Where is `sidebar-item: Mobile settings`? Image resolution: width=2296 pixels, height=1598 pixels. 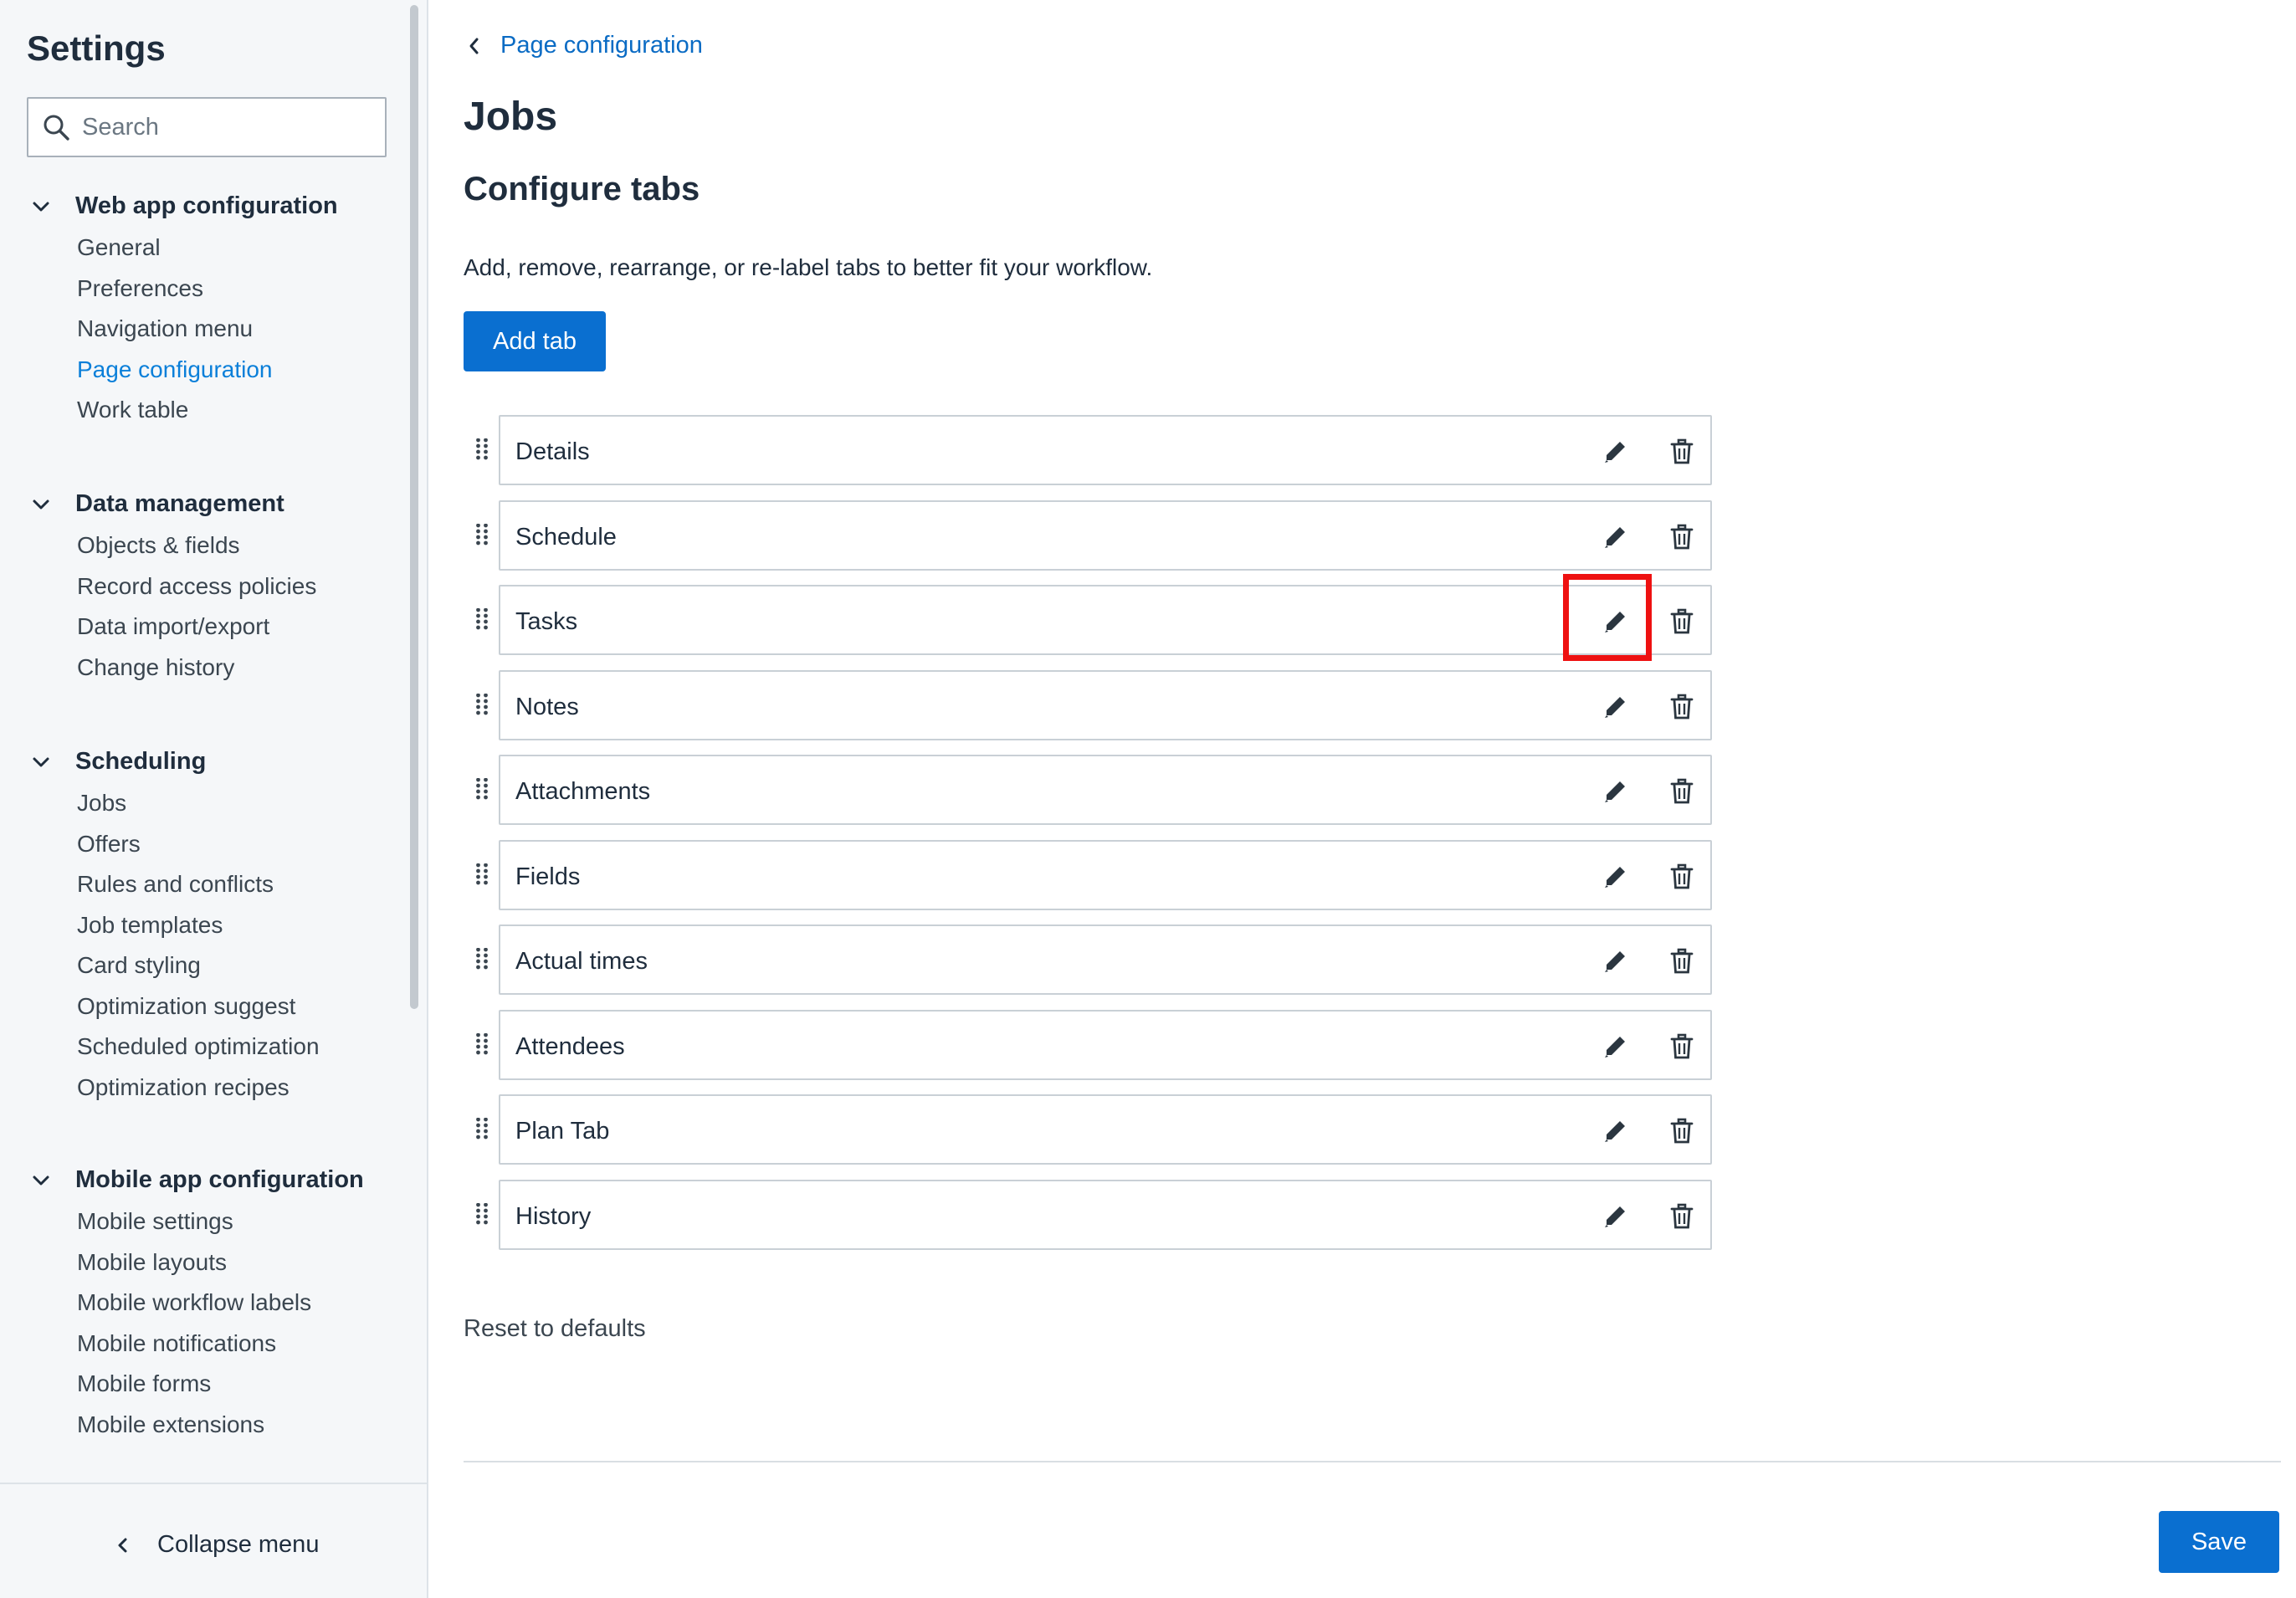 sidebar-item: Mobile settings is located at coordinates (155, 1221).